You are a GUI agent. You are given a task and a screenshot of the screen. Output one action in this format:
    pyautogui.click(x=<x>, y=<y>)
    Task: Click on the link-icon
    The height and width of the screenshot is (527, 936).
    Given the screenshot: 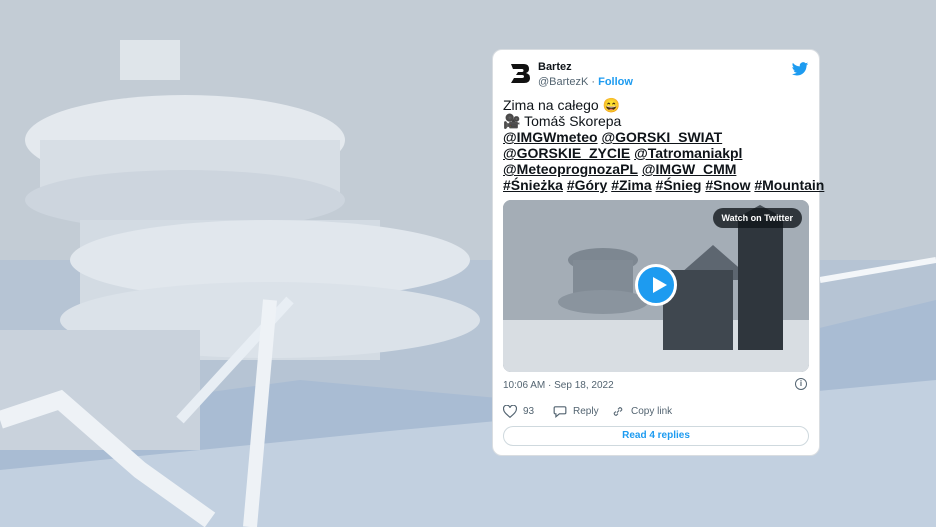 What is the action you would take?
    pyautogui.click(x=618, y=411)
    